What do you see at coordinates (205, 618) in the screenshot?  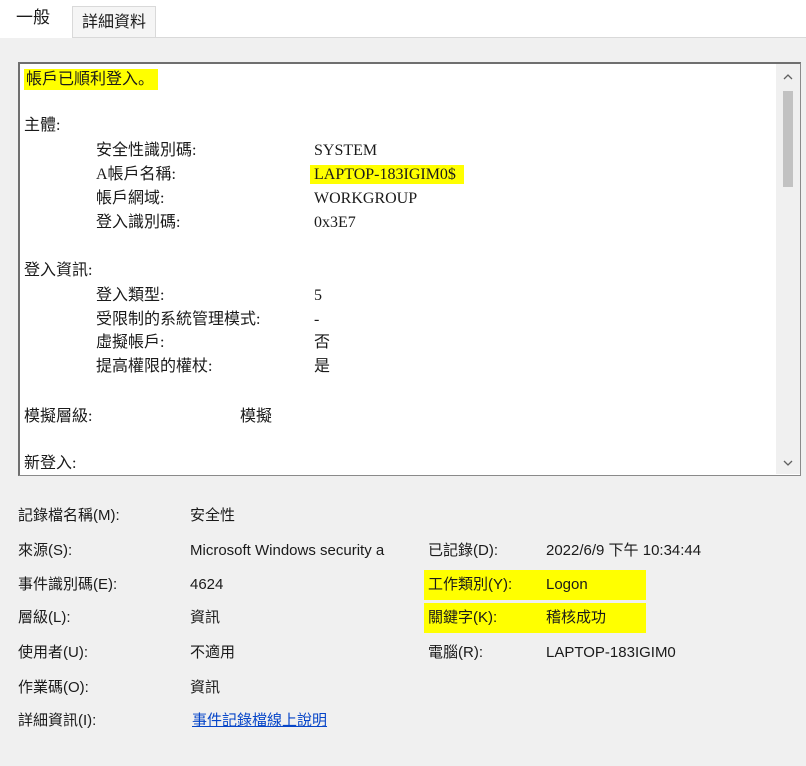 I see `level-value: 資訊` at bounding box center [205, 618].